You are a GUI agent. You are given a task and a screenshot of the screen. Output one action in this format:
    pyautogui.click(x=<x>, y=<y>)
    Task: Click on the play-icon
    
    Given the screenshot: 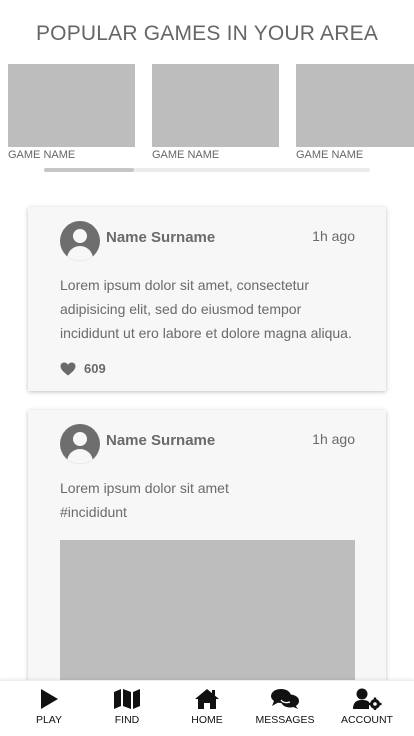 What is the action you would take?
    pyautogui.click(x=49, y=699)
    